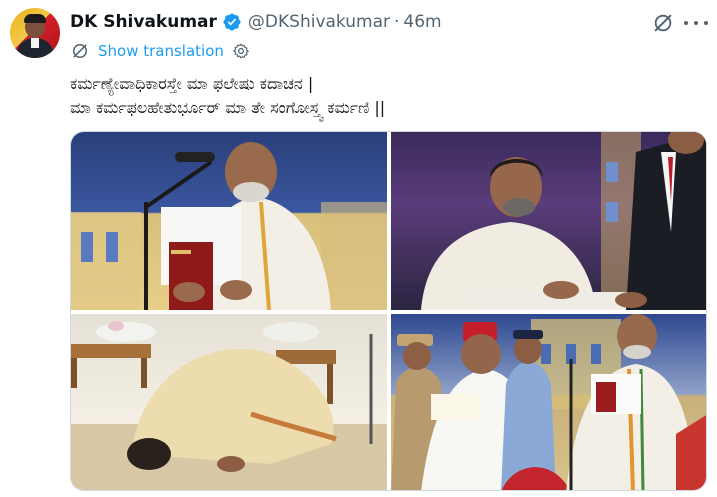 This screenshot has height=497, width=717. I want to click on tweet-text-line: ಕರ್ಮಣ್ಯೇವಾಧಿಕಾರಸ್ತೇ ಮಾ ಫಲೇಷು ಕದಾಚನ |, so click(192, 83).